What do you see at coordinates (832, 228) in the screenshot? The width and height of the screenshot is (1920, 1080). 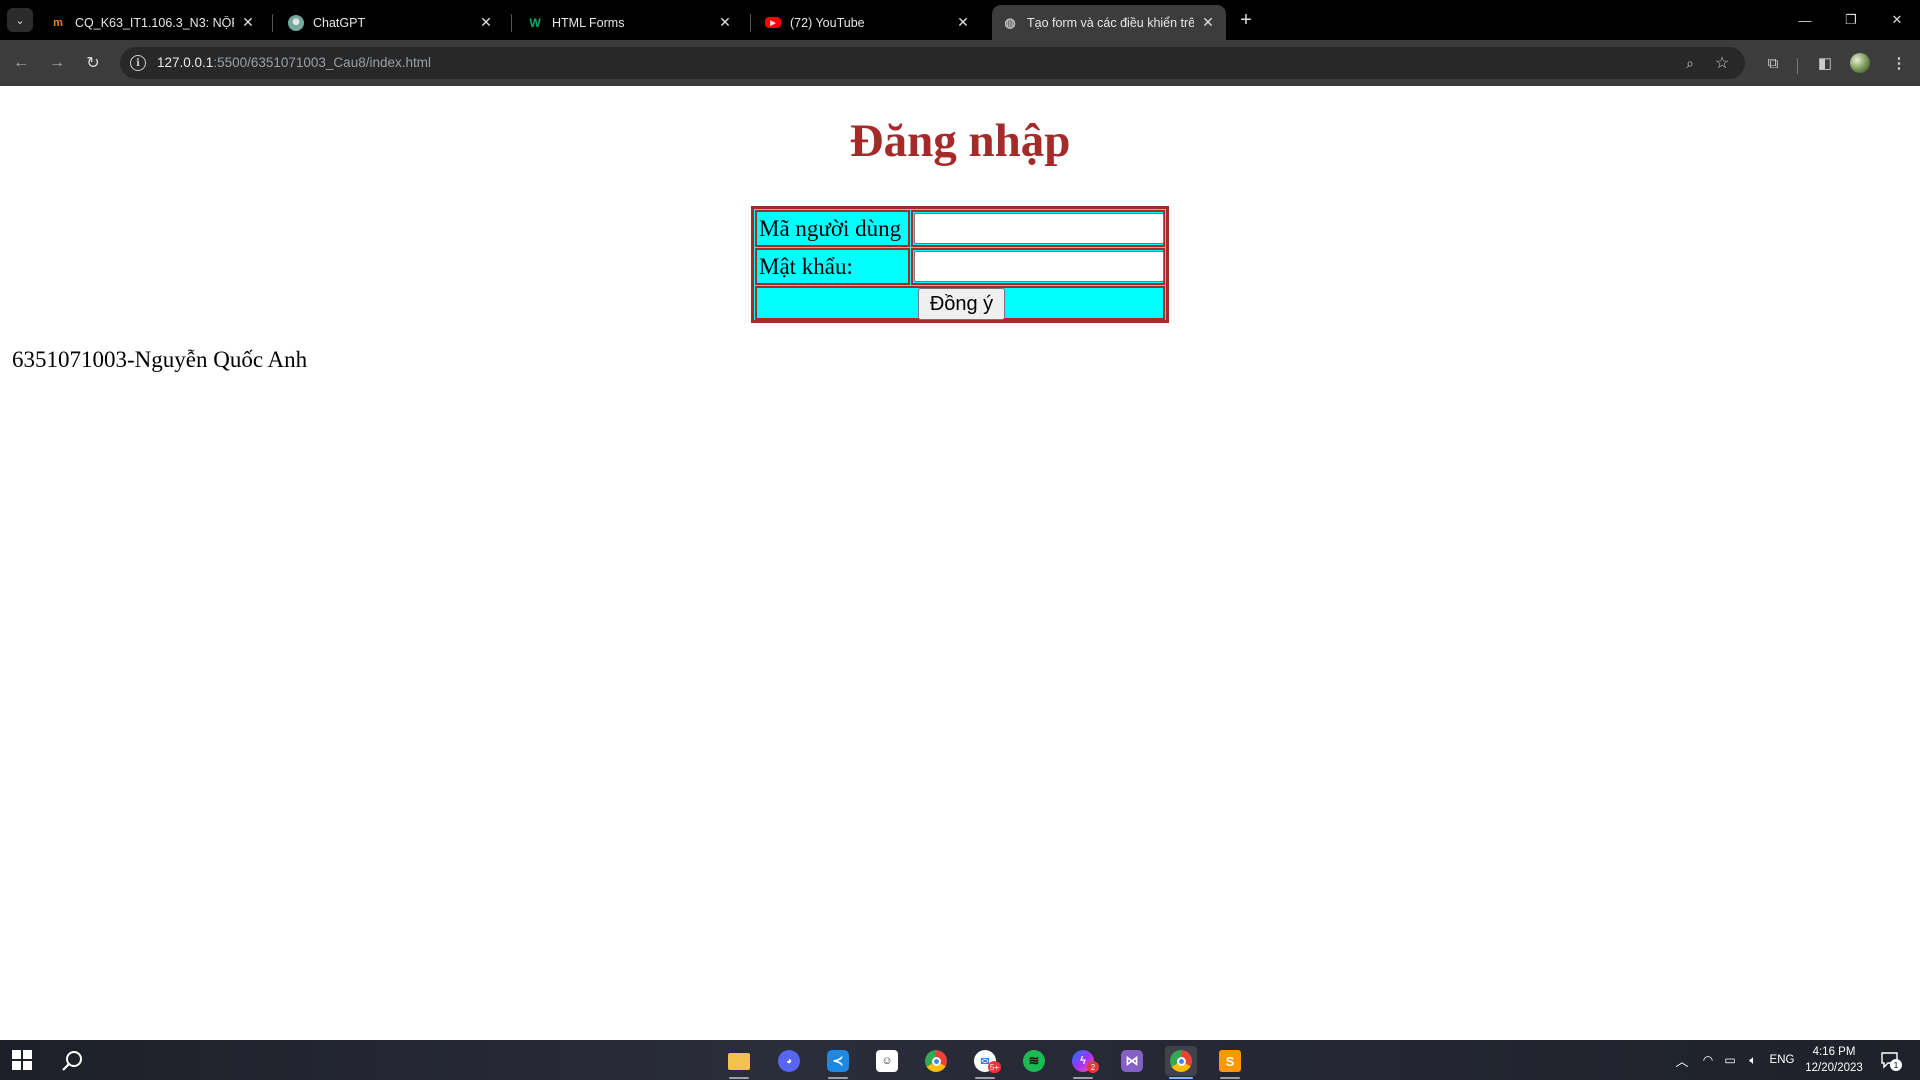 I see `username-label: Mã người dùng` at bounding box center [832, 228].